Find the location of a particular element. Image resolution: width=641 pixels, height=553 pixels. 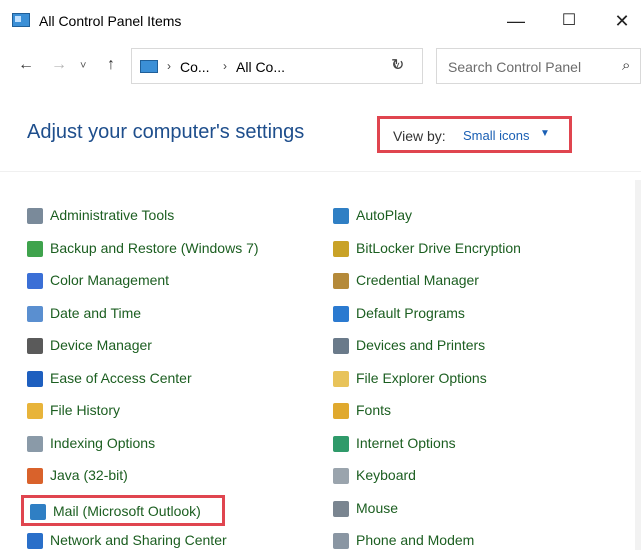

ease-of-access-icon is located at coordinates (35, 378).